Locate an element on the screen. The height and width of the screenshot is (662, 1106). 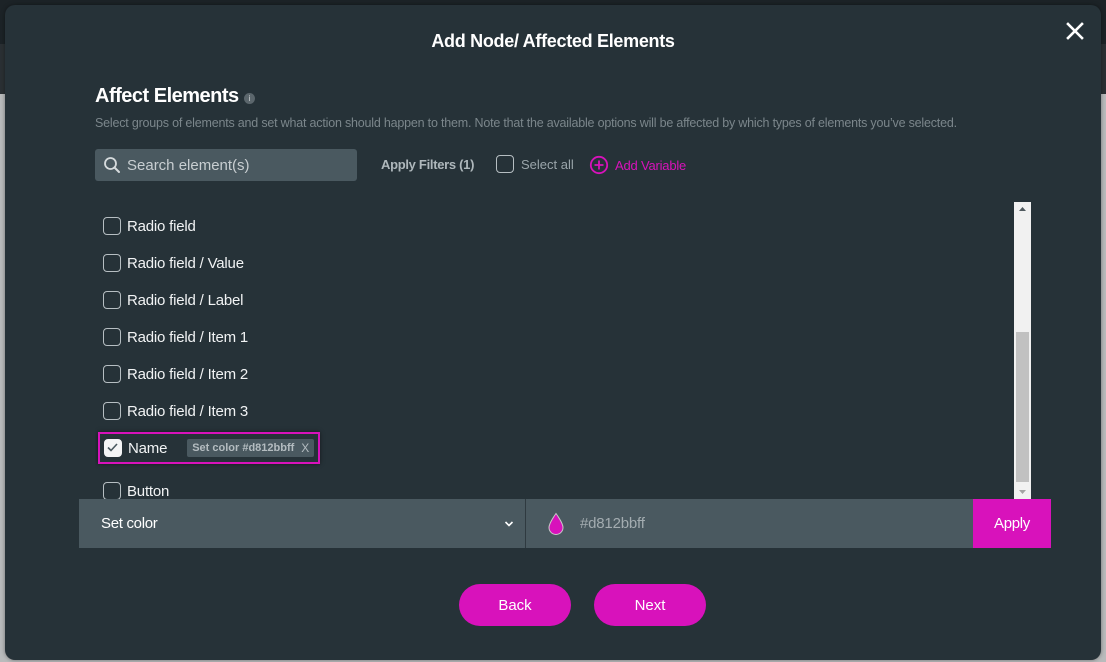
search-box is located at coordinates (226, 165).